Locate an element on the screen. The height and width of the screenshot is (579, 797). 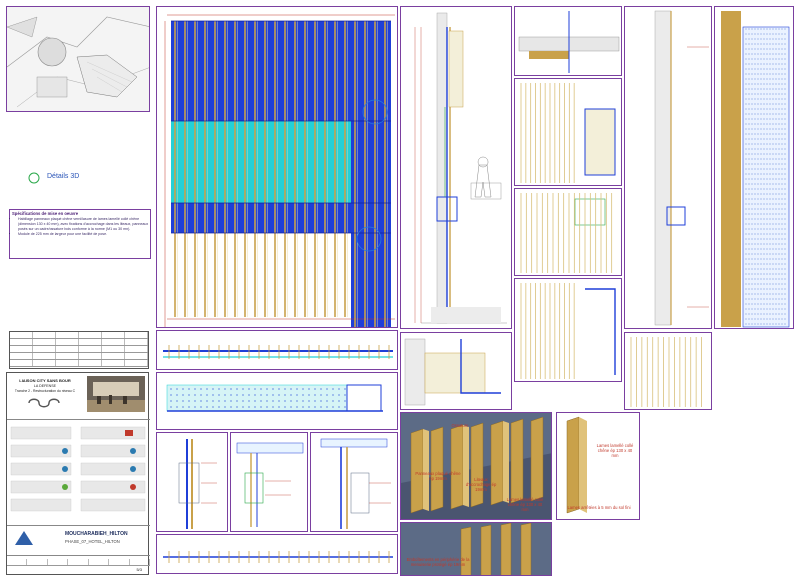
detail-3d-link: Détails 3D is located at coordinates (53, 180).